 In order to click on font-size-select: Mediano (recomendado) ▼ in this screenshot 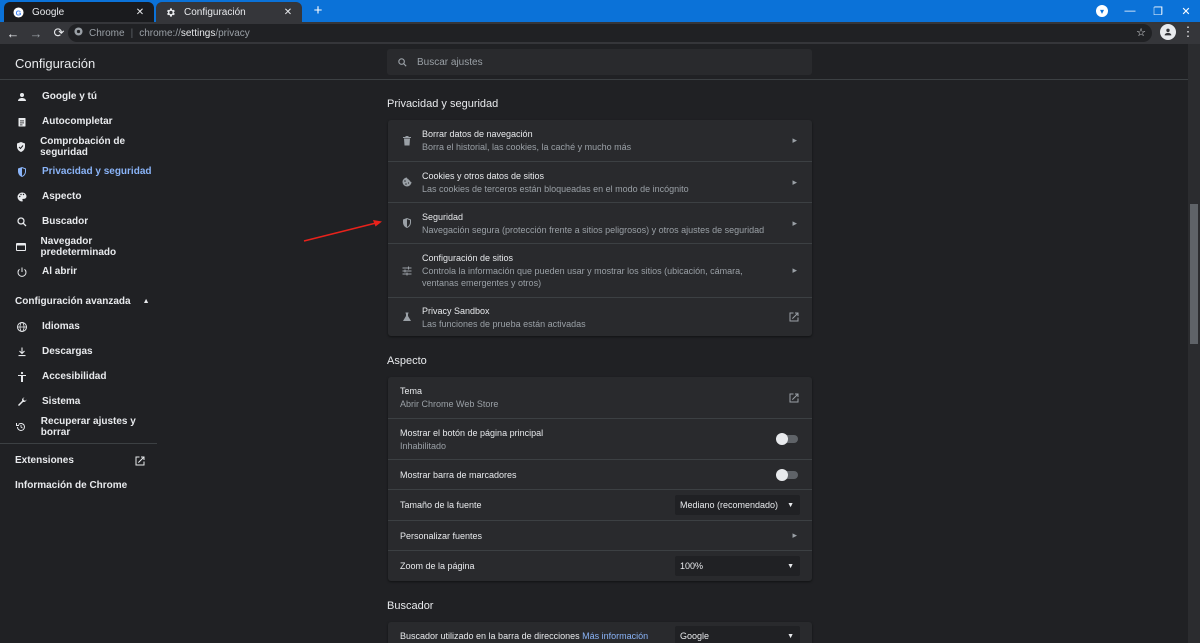, I will do `click(737, 505)`.